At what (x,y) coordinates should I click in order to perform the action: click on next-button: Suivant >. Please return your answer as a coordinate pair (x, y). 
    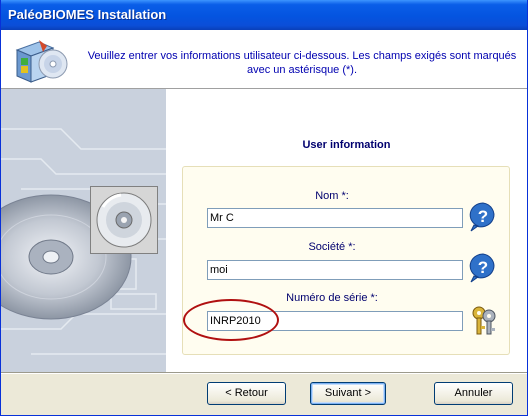
    Looking at the image, I should click on (348, 393).